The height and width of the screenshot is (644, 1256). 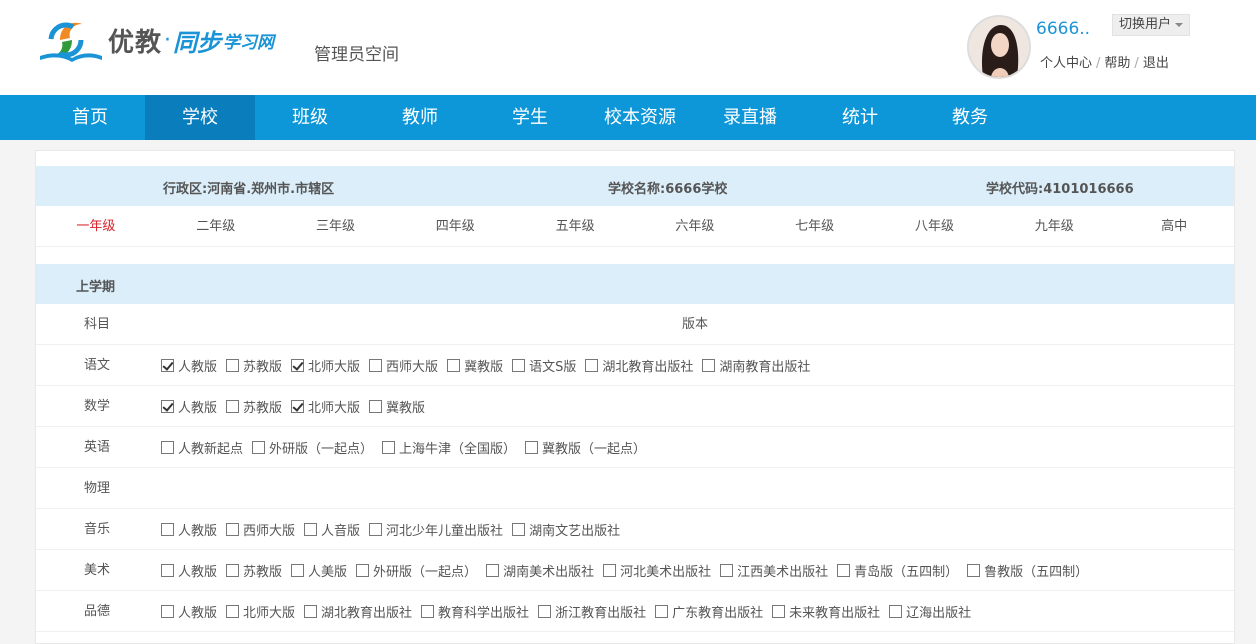 I want to click on nav-item-0: 首页, so click(x=90, y=117).